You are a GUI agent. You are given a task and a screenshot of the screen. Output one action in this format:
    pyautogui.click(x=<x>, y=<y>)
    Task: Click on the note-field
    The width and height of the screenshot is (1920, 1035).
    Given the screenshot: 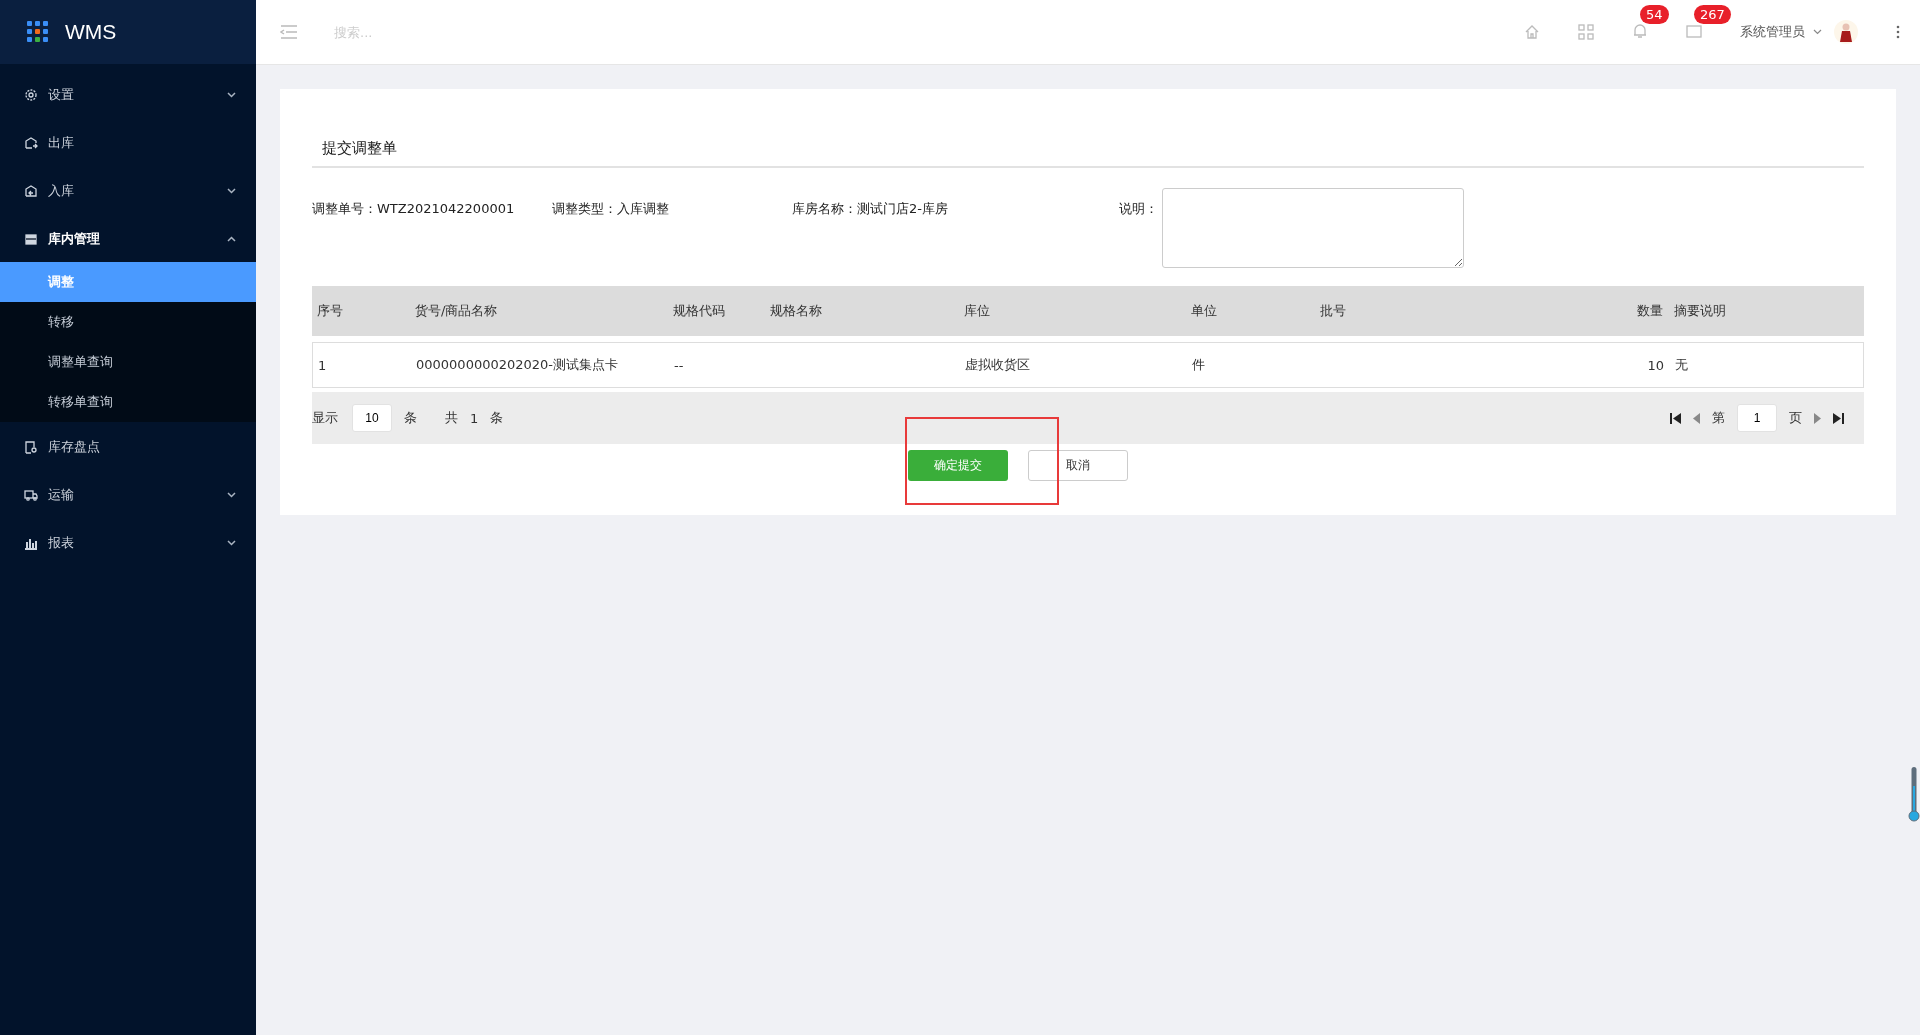 What is the action you would take?
    pyautogui.click(x=1313, y=228)
    